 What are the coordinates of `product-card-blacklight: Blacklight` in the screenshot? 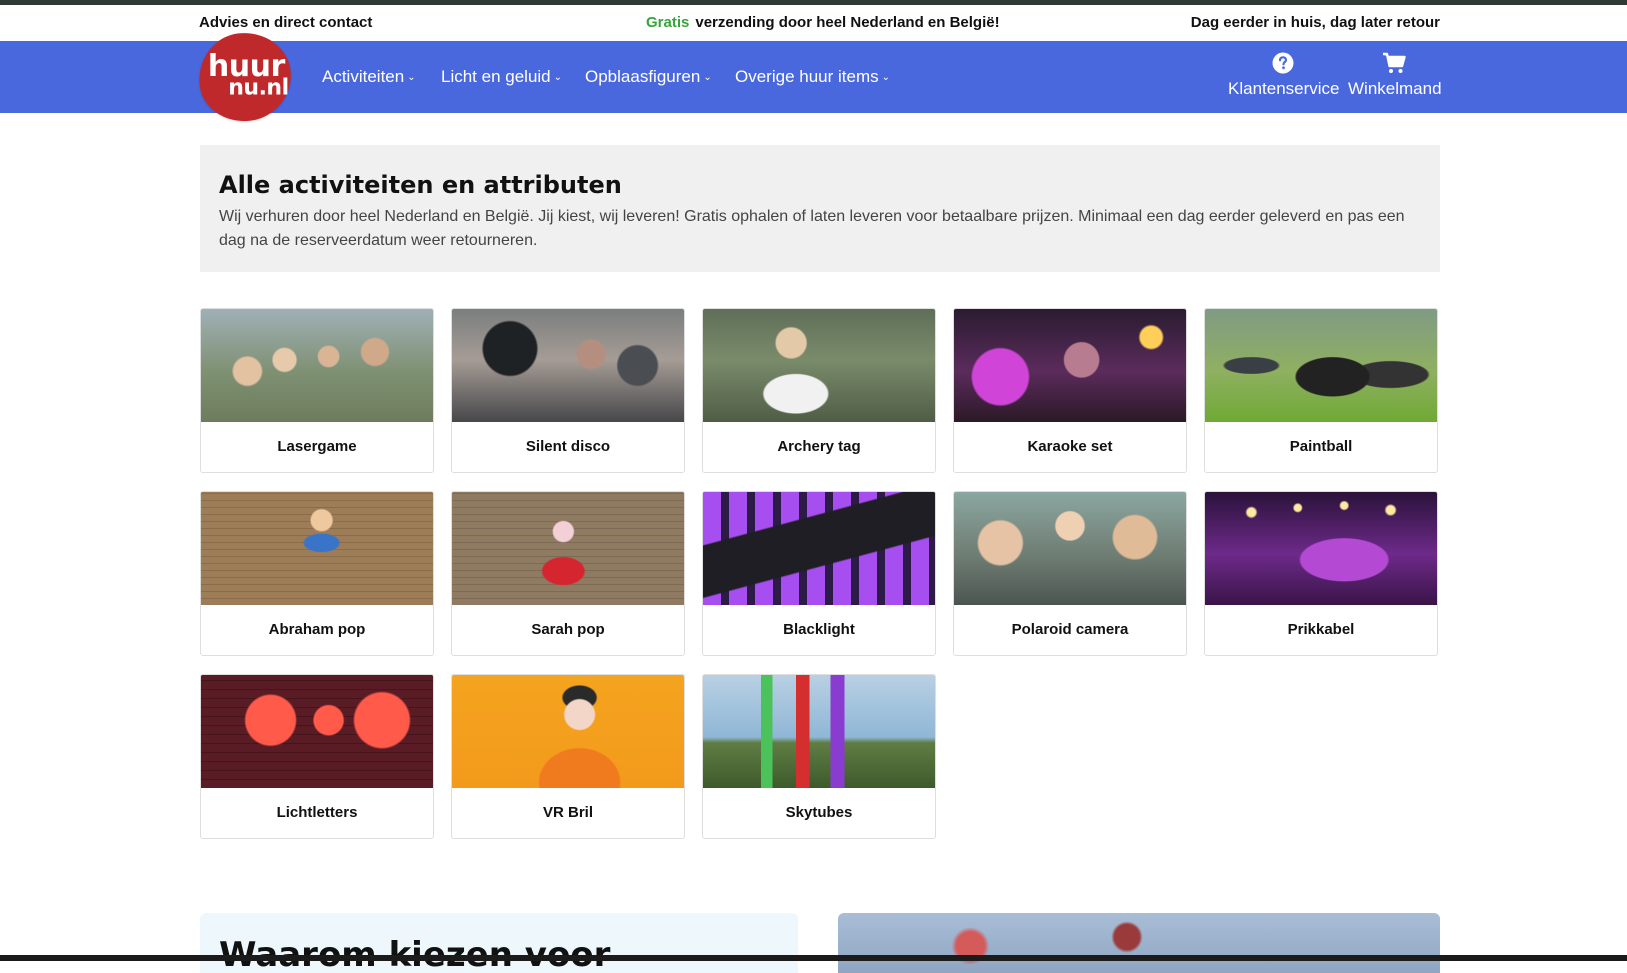 It's located at (819, 573).